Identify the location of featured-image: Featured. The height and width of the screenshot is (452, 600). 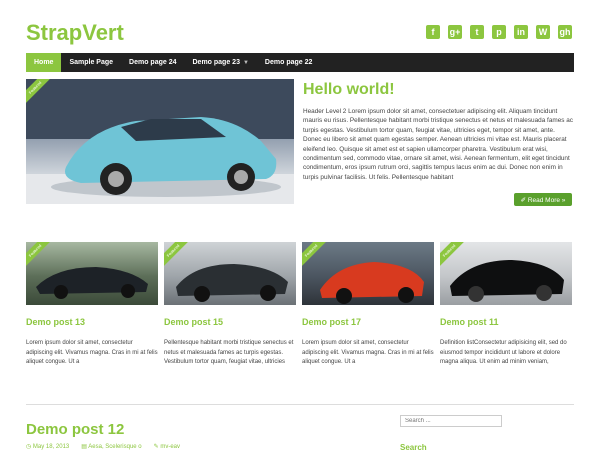
(160, 141).